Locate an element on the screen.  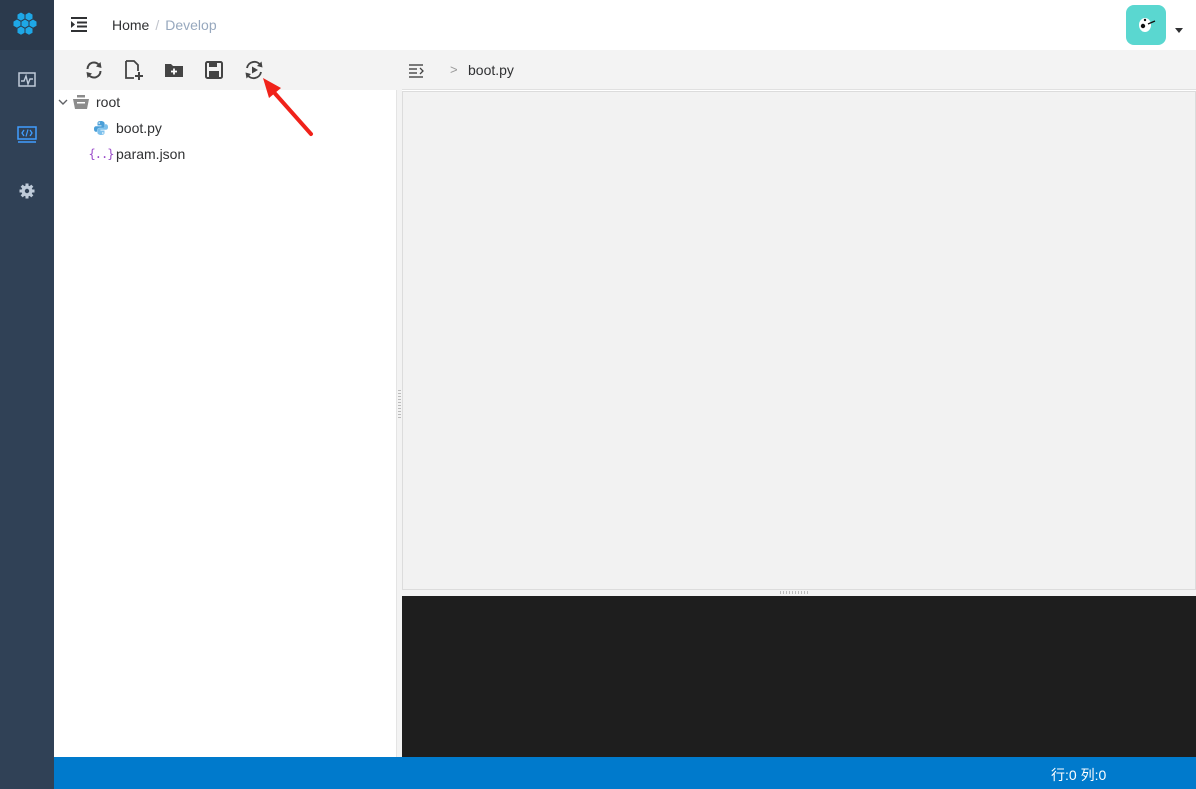
avatar-image-icon is located at coordinates (1147, 25).